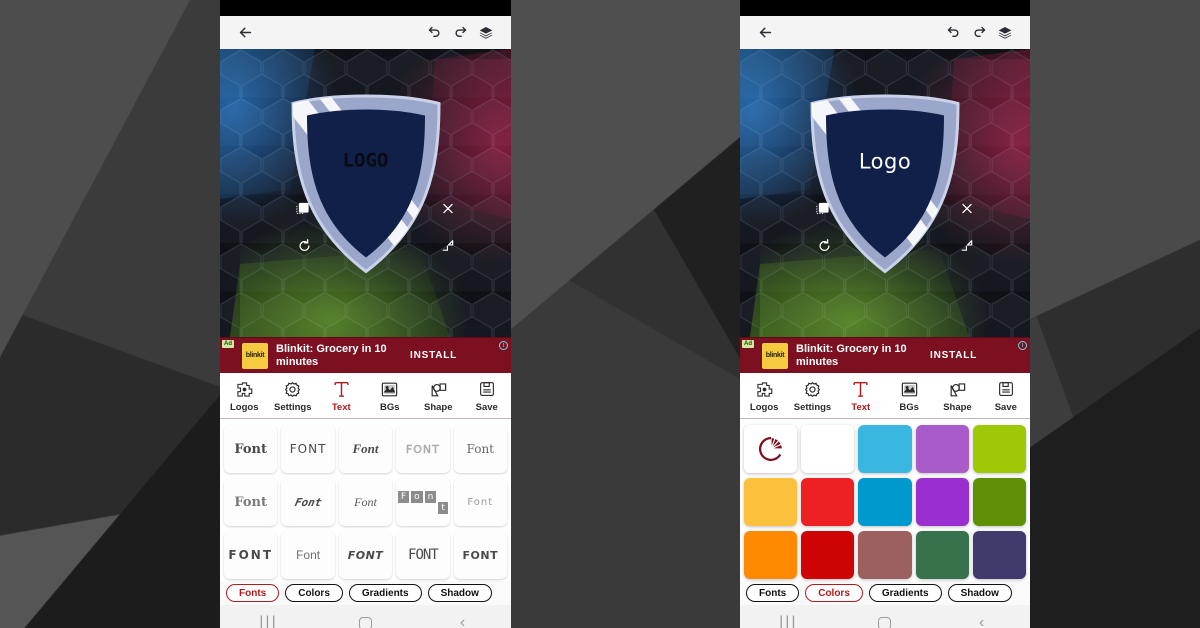 Image resolution: width=1200 pixels, height=628 pixels. What do you see at coordinates (999, 449) in the screenshot?
I see `color-swatch-lime-green` at bounding box center [999, 449].